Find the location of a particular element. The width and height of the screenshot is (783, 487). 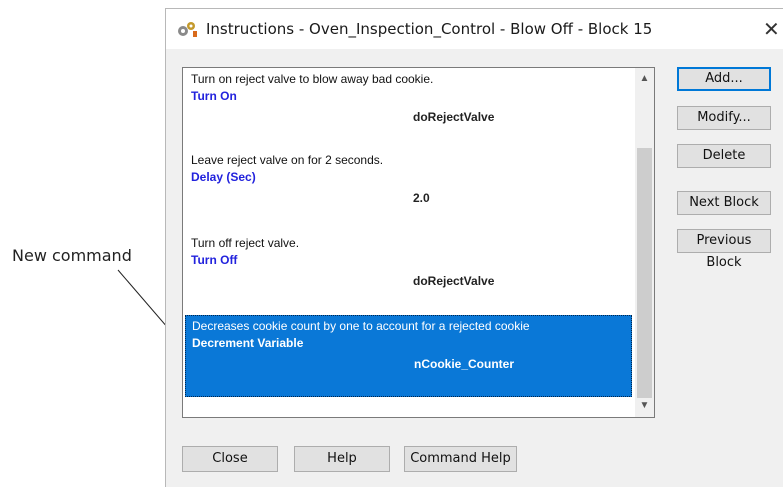

instruction-comment: Leave reject valve on for 2 seconds. is located at coordinates (287, 160).